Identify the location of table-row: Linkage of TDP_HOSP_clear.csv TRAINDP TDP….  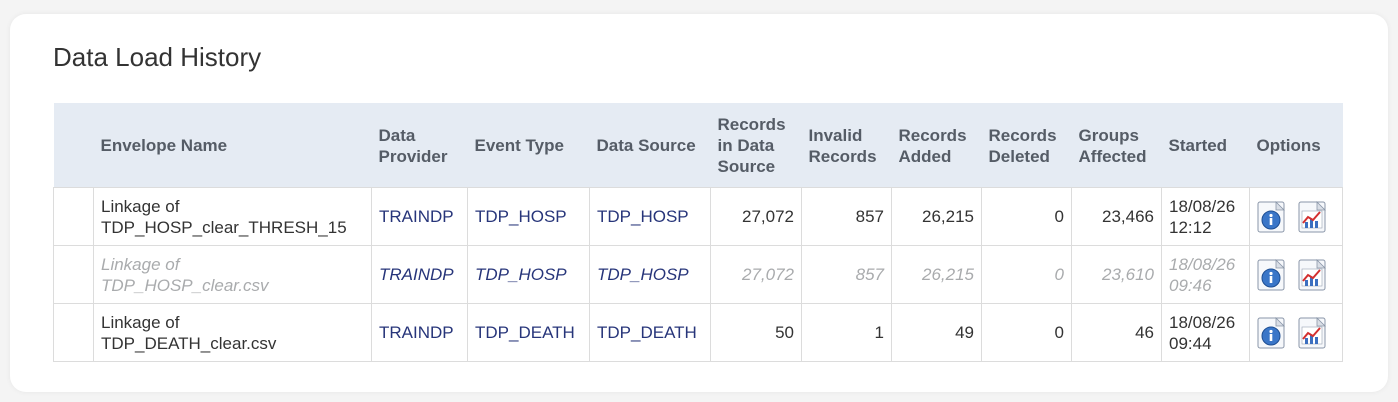
(698, 274).